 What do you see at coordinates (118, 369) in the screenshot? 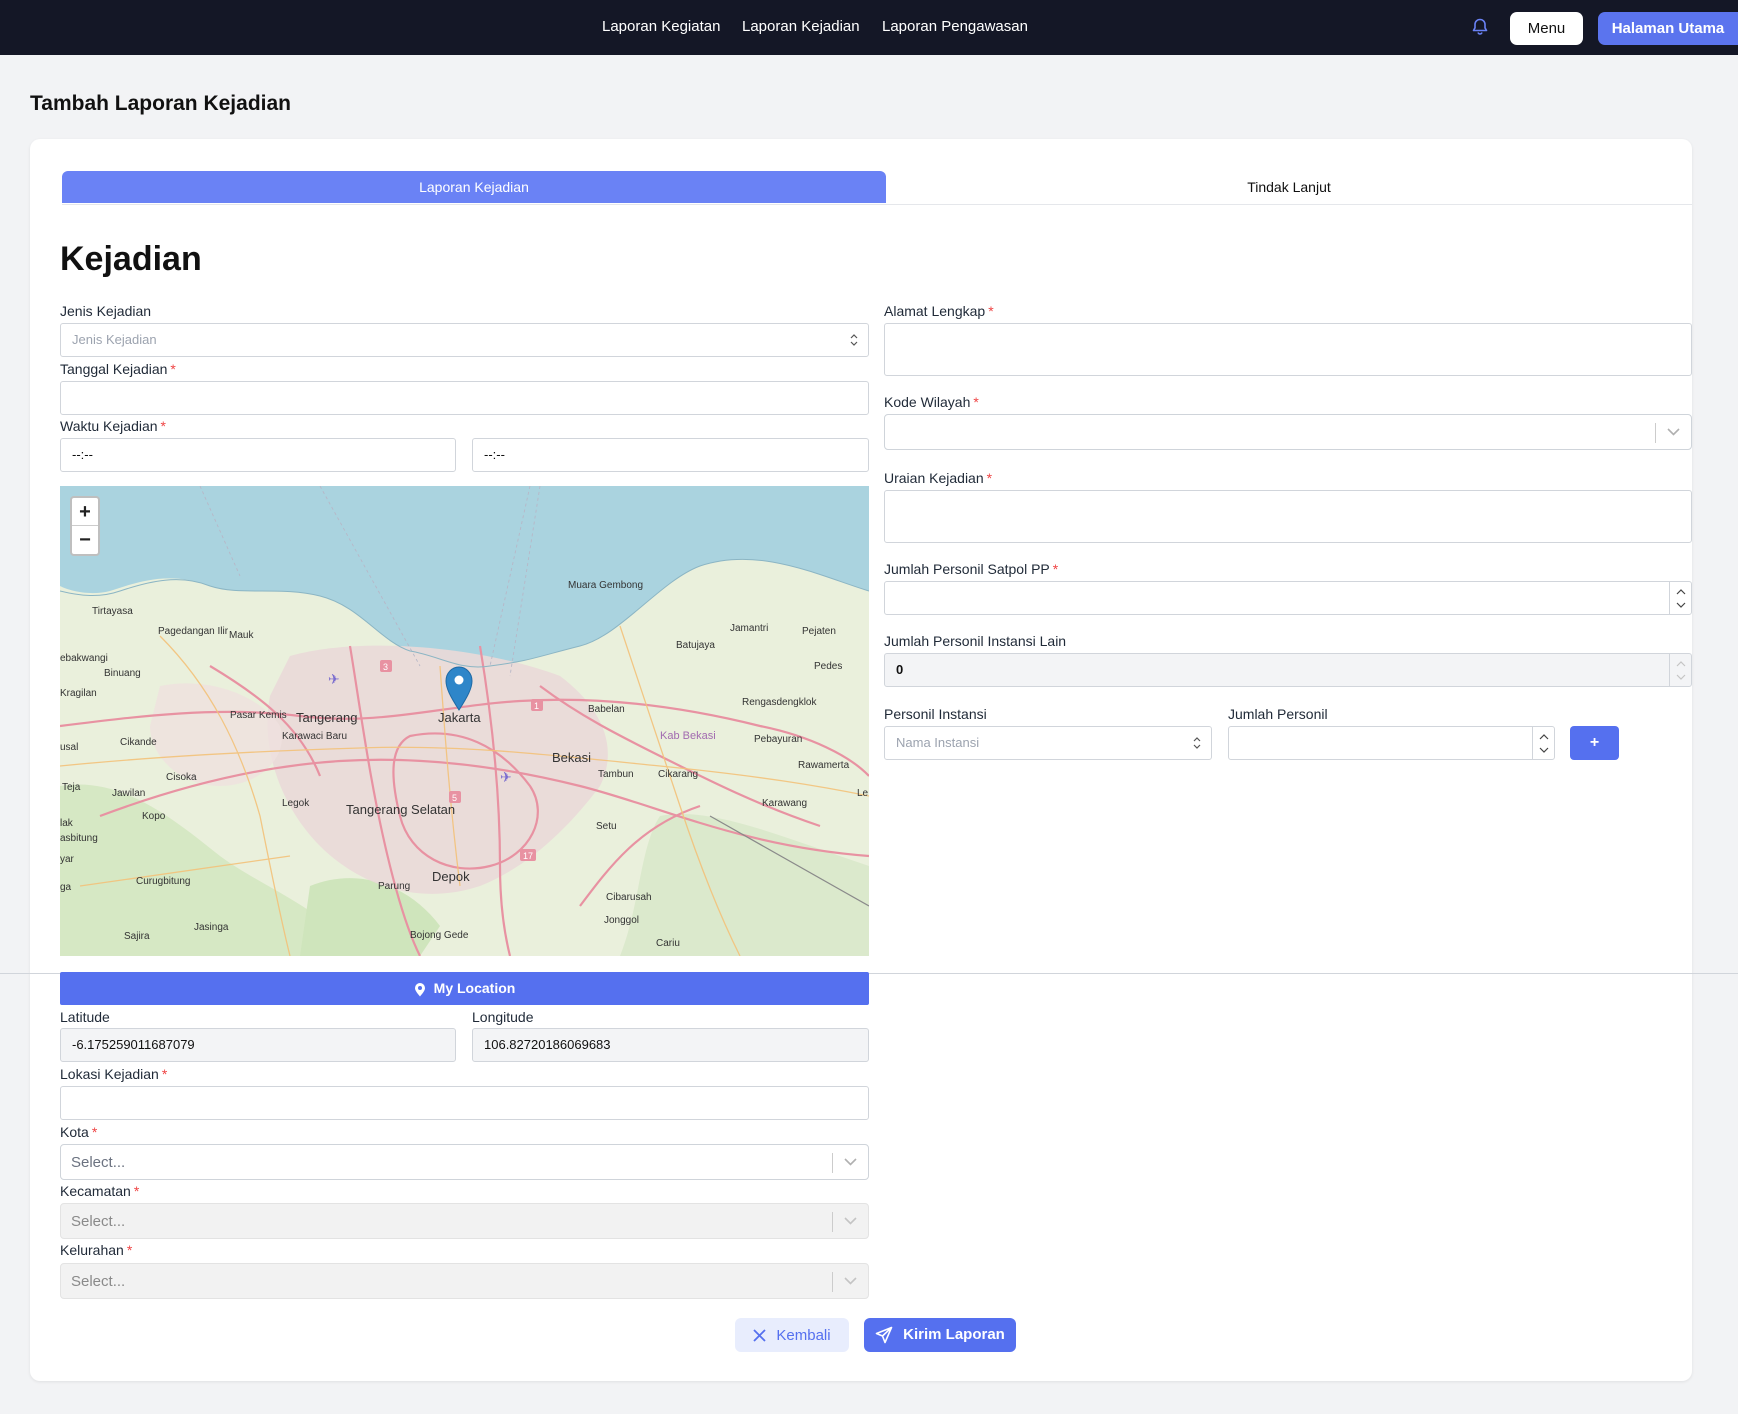
I see `tanggal-kejadian-label: Tanggal Kejadian *` at bounding box center [118, 369].